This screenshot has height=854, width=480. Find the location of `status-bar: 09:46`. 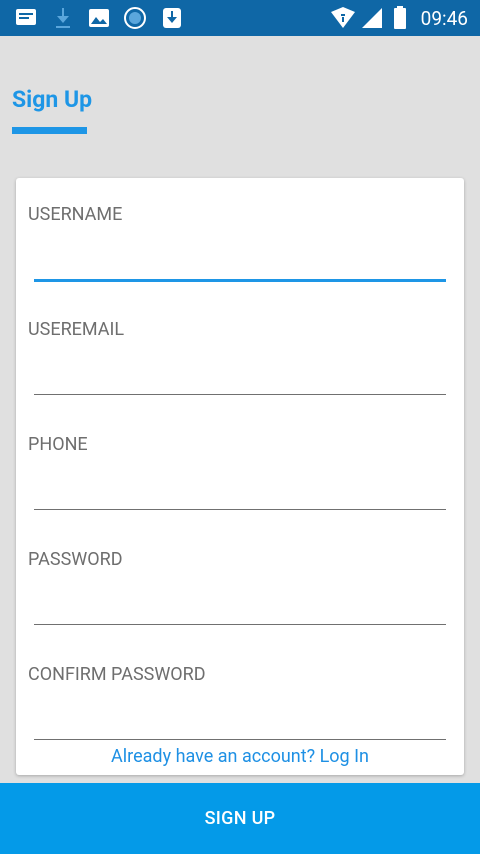

status-bar: 09:46 is located at coordinates (240, 18).